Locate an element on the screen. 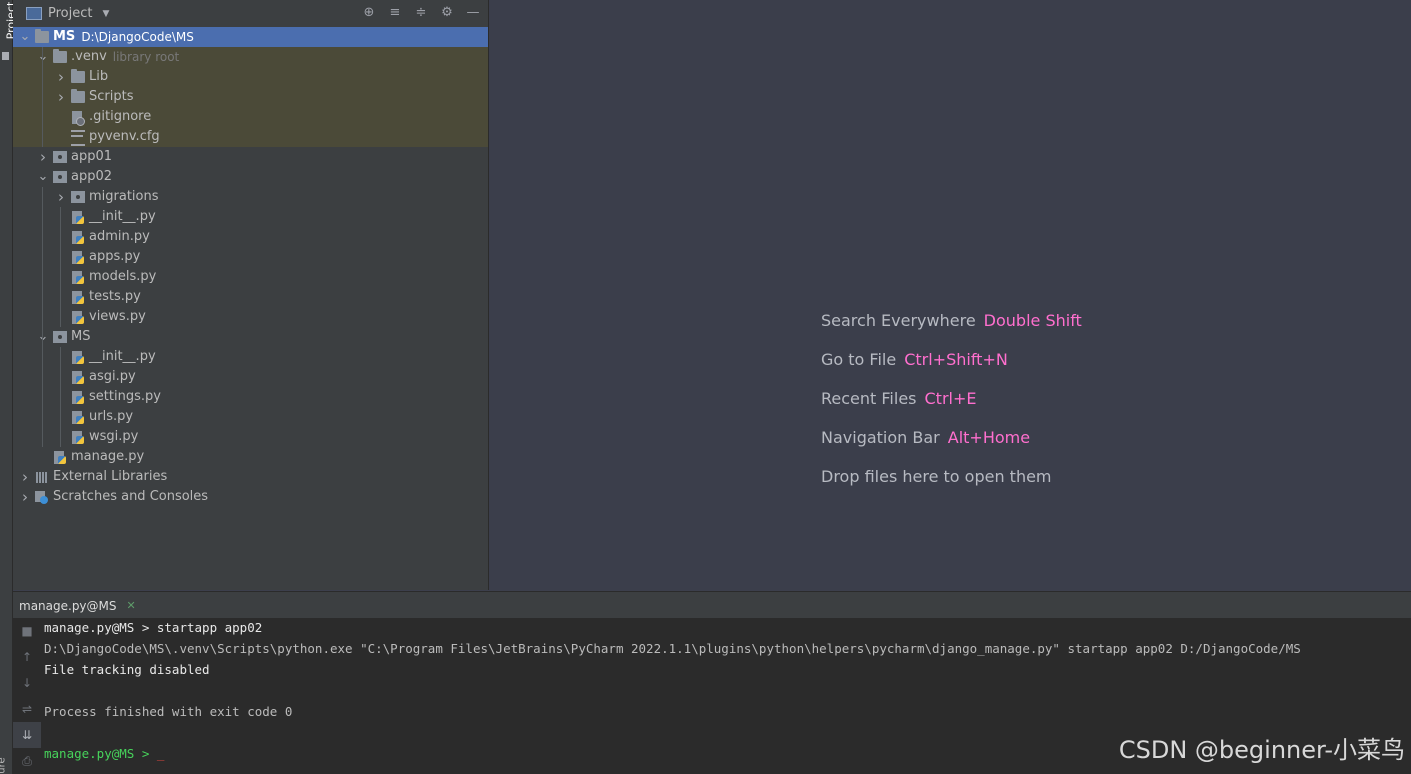  editor-hint: Search Everywhere Double Shift is located at coordinates (951, 320).